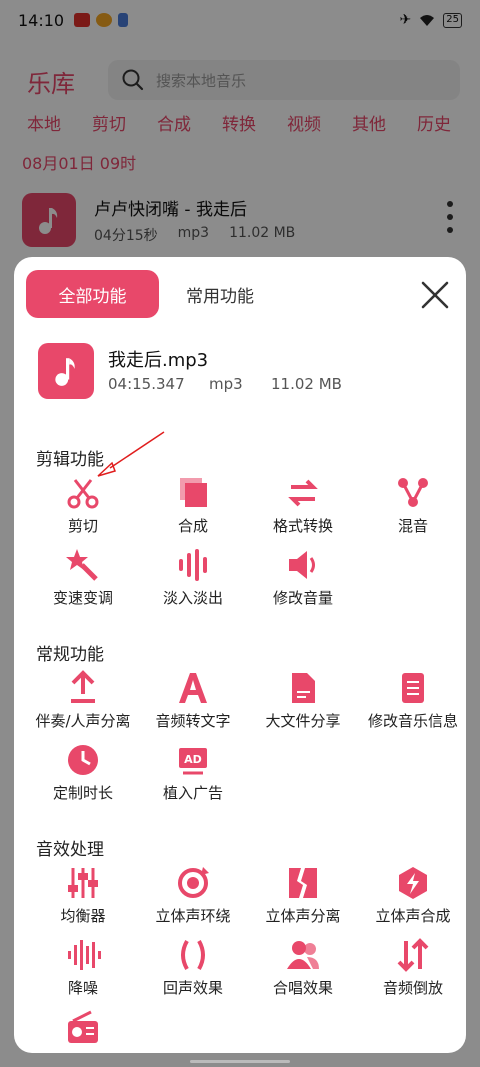 The height and width of the screenshot is (1067, 480). I want to click on function-label: 混音, so click(412, 526).